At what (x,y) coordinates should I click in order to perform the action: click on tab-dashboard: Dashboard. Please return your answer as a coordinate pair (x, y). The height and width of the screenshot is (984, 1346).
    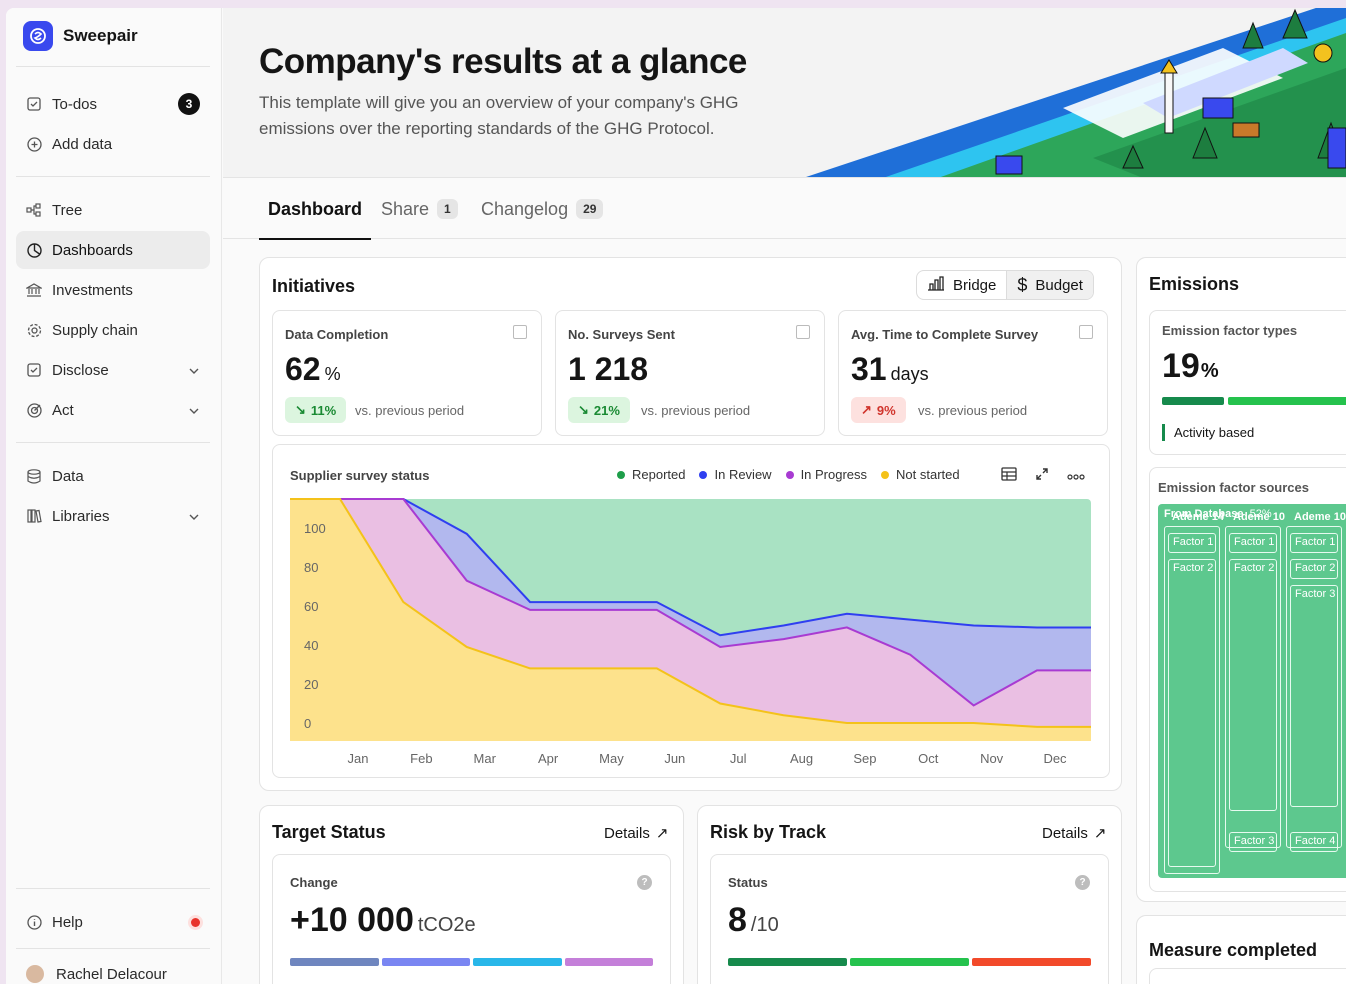
    Looking at the image, I should click on (315, 209).